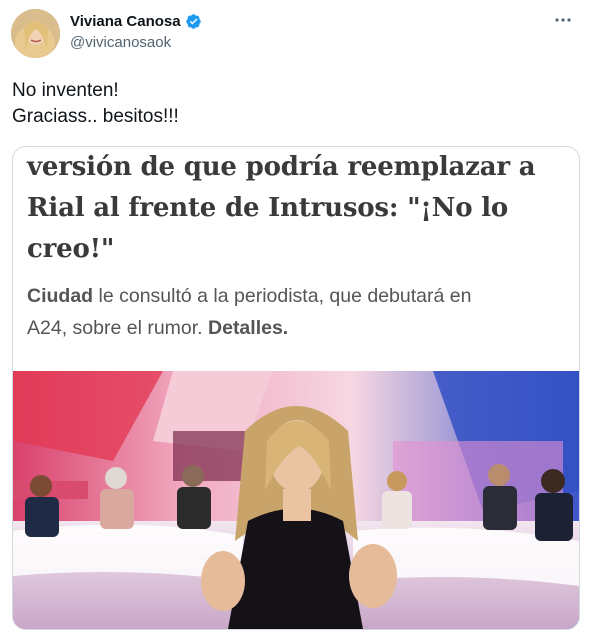 The width and height of the screenshot is (590, 631). I want to click on headline-line: versión de que podría reemplazar a, so click(281, 167).